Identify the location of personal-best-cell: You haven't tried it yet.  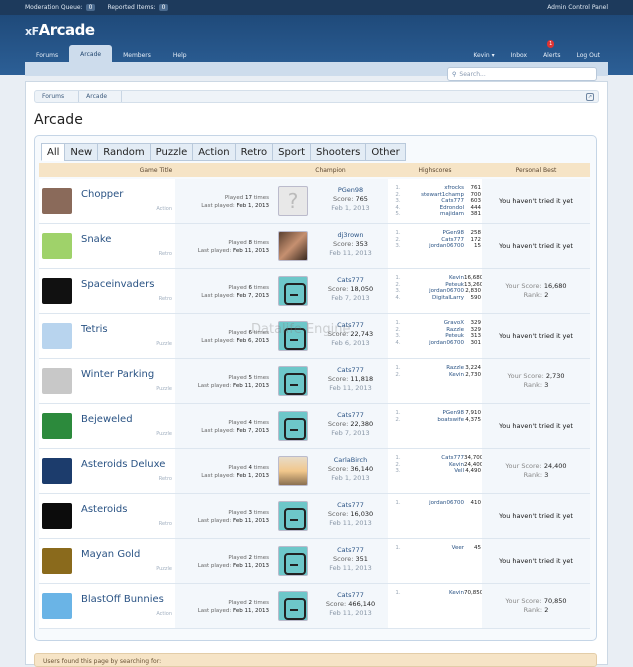
(536, 336).